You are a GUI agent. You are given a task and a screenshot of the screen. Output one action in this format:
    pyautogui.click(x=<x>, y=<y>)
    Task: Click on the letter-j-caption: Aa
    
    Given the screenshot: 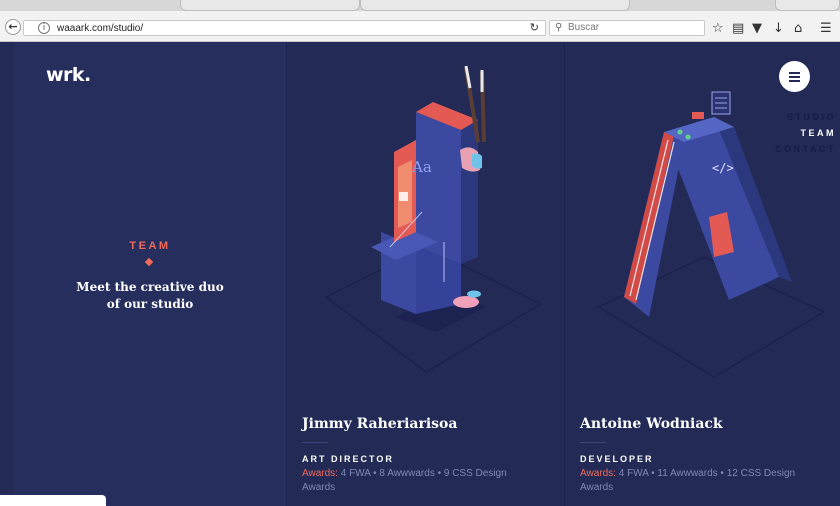 What is the action you would take?
    pyautogui.click(x=421, y=167)
    